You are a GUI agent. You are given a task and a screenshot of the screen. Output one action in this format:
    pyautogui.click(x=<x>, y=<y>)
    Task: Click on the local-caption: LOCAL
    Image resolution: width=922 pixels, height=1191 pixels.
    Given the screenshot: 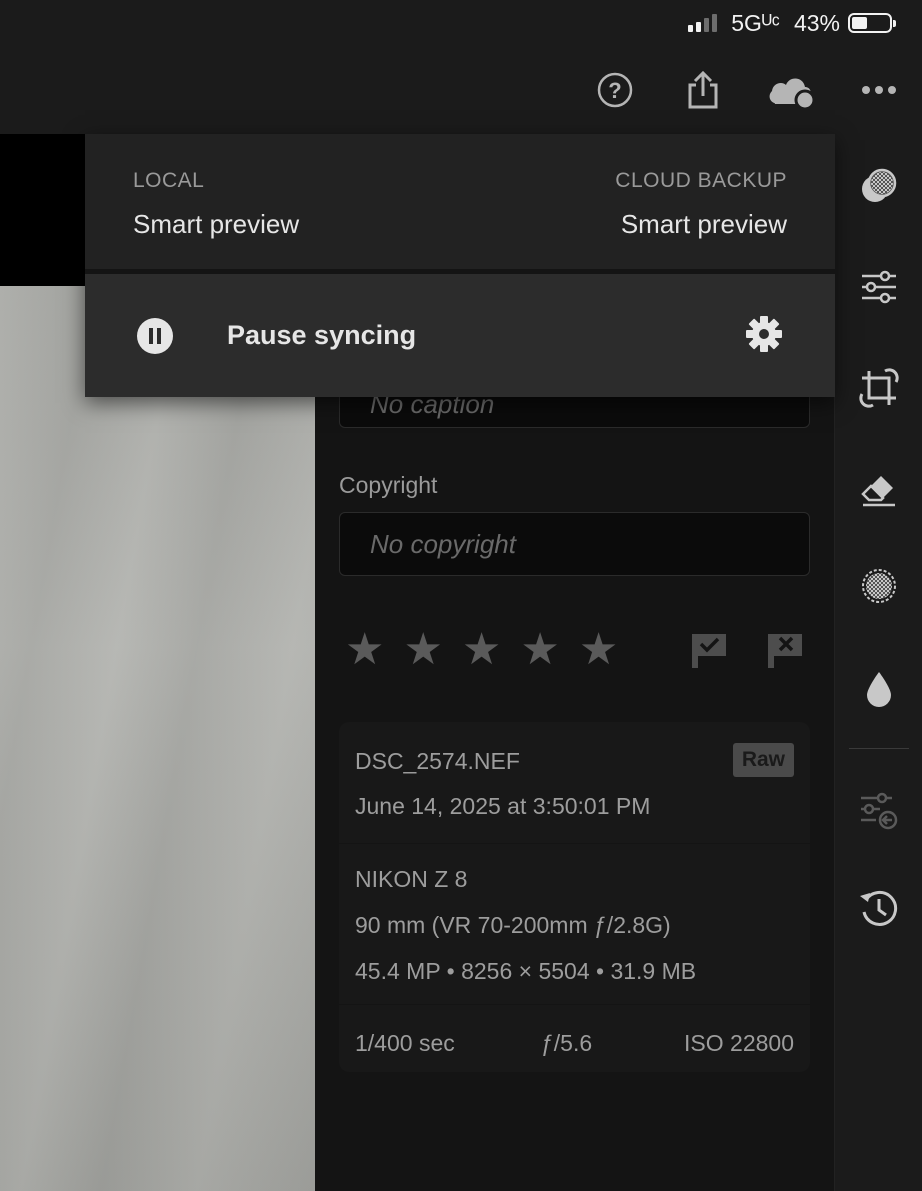 What is the action you would take?
    pyautogui.click(x=169, y=180)
    